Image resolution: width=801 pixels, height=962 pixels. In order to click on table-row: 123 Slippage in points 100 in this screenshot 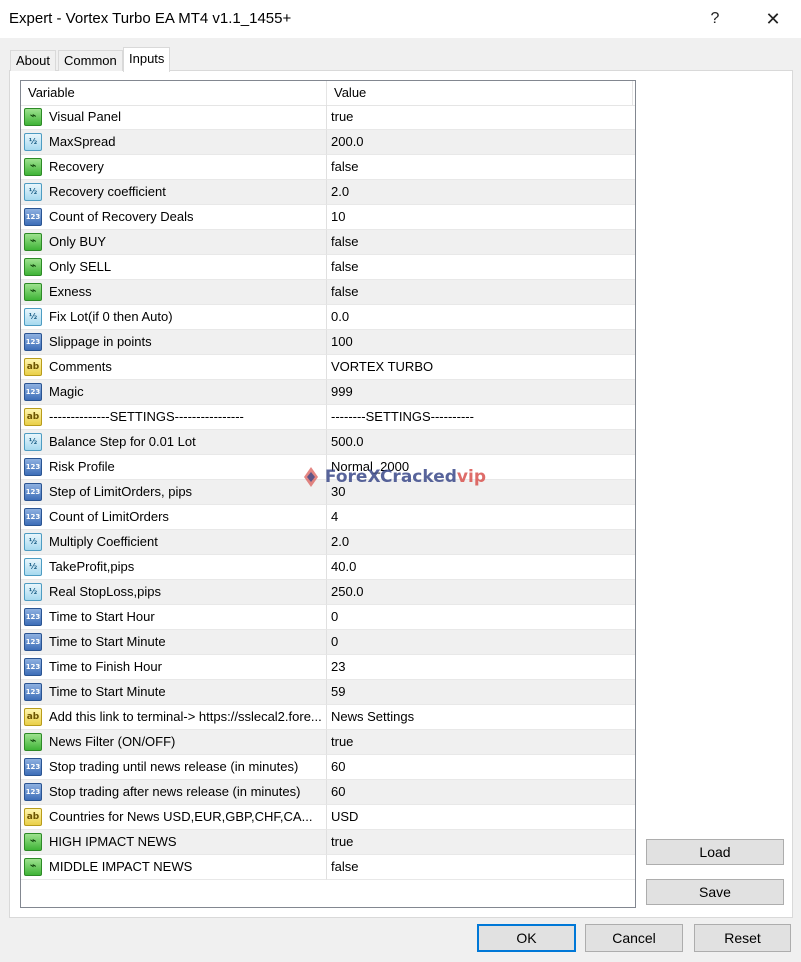, I will do `click(328, 342)`.